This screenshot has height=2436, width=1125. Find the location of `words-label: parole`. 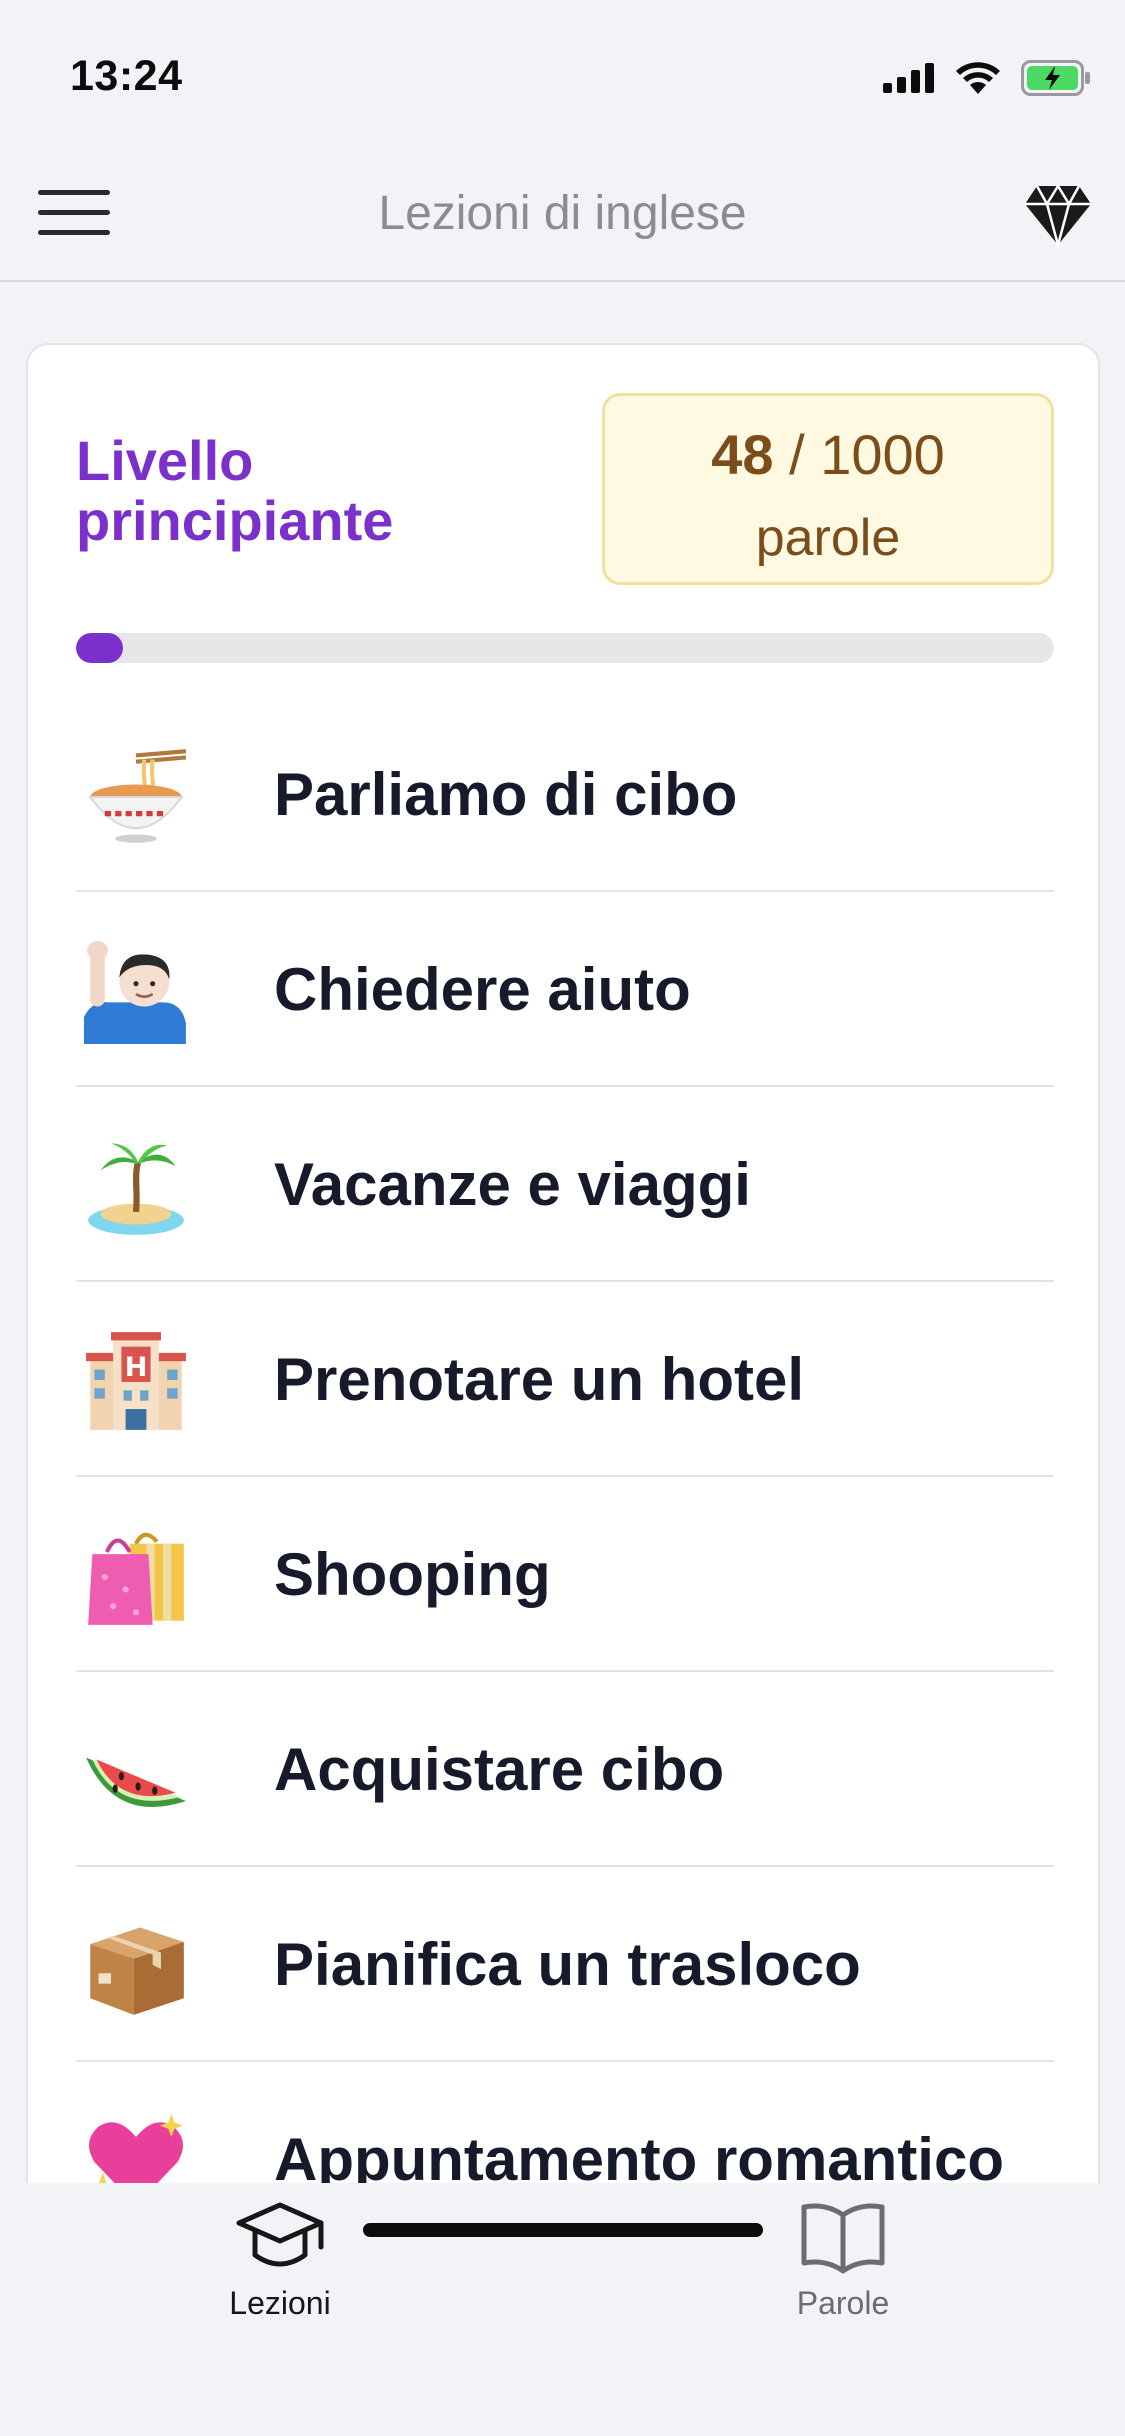

words-label: parole is located at coordinates (828, 538).